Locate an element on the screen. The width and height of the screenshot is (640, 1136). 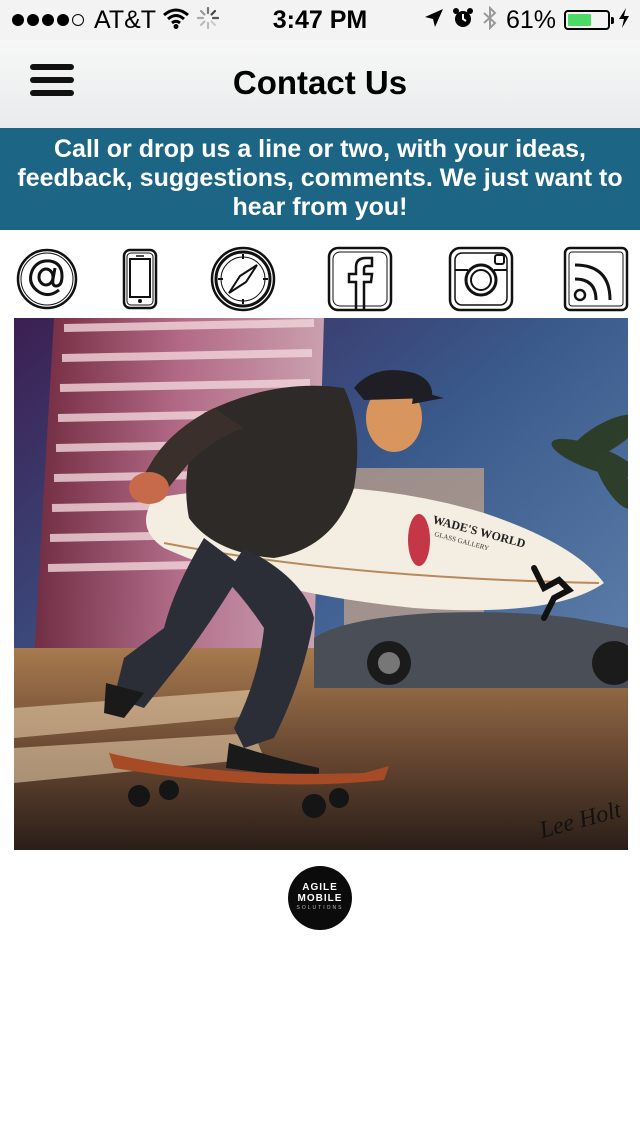
location-arrow-icon is located at coordinates (434, 20).